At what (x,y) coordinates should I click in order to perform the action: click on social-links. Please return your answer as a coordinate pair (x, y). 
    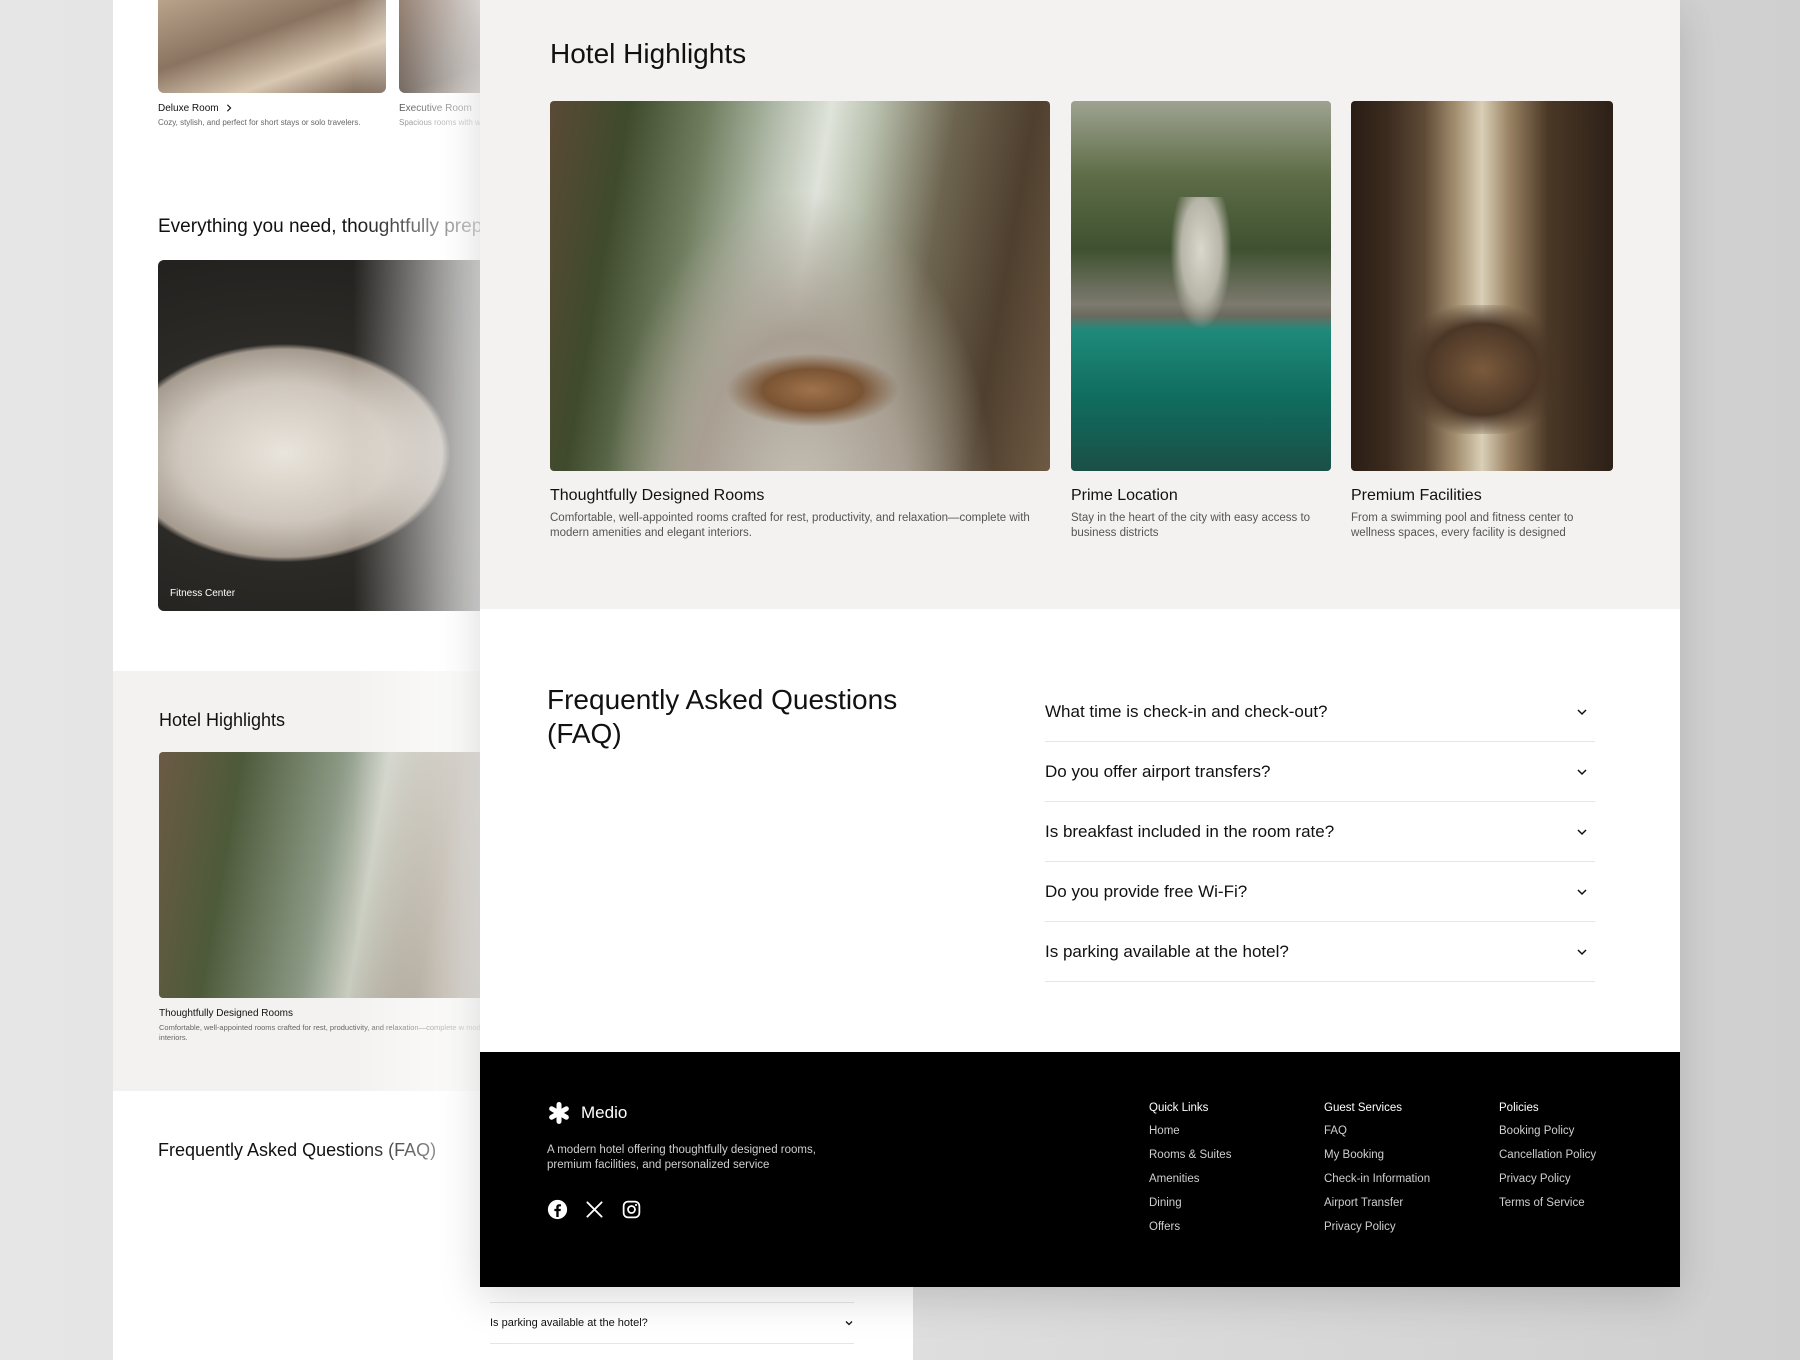
    Looking at the image, I should click on (594, 1209).